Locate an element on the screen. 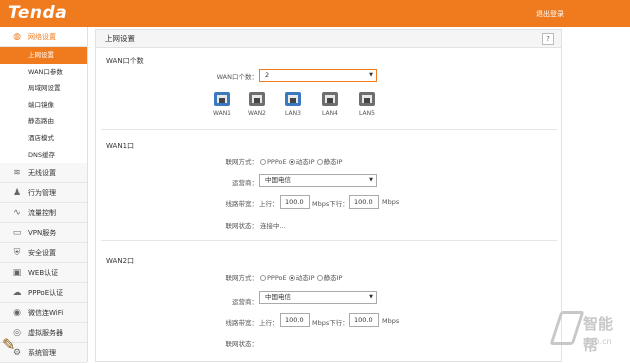 This screenshot has height=363, width=630. sidebar-item-label: 安全设置 is located at coordinates (42, 253).